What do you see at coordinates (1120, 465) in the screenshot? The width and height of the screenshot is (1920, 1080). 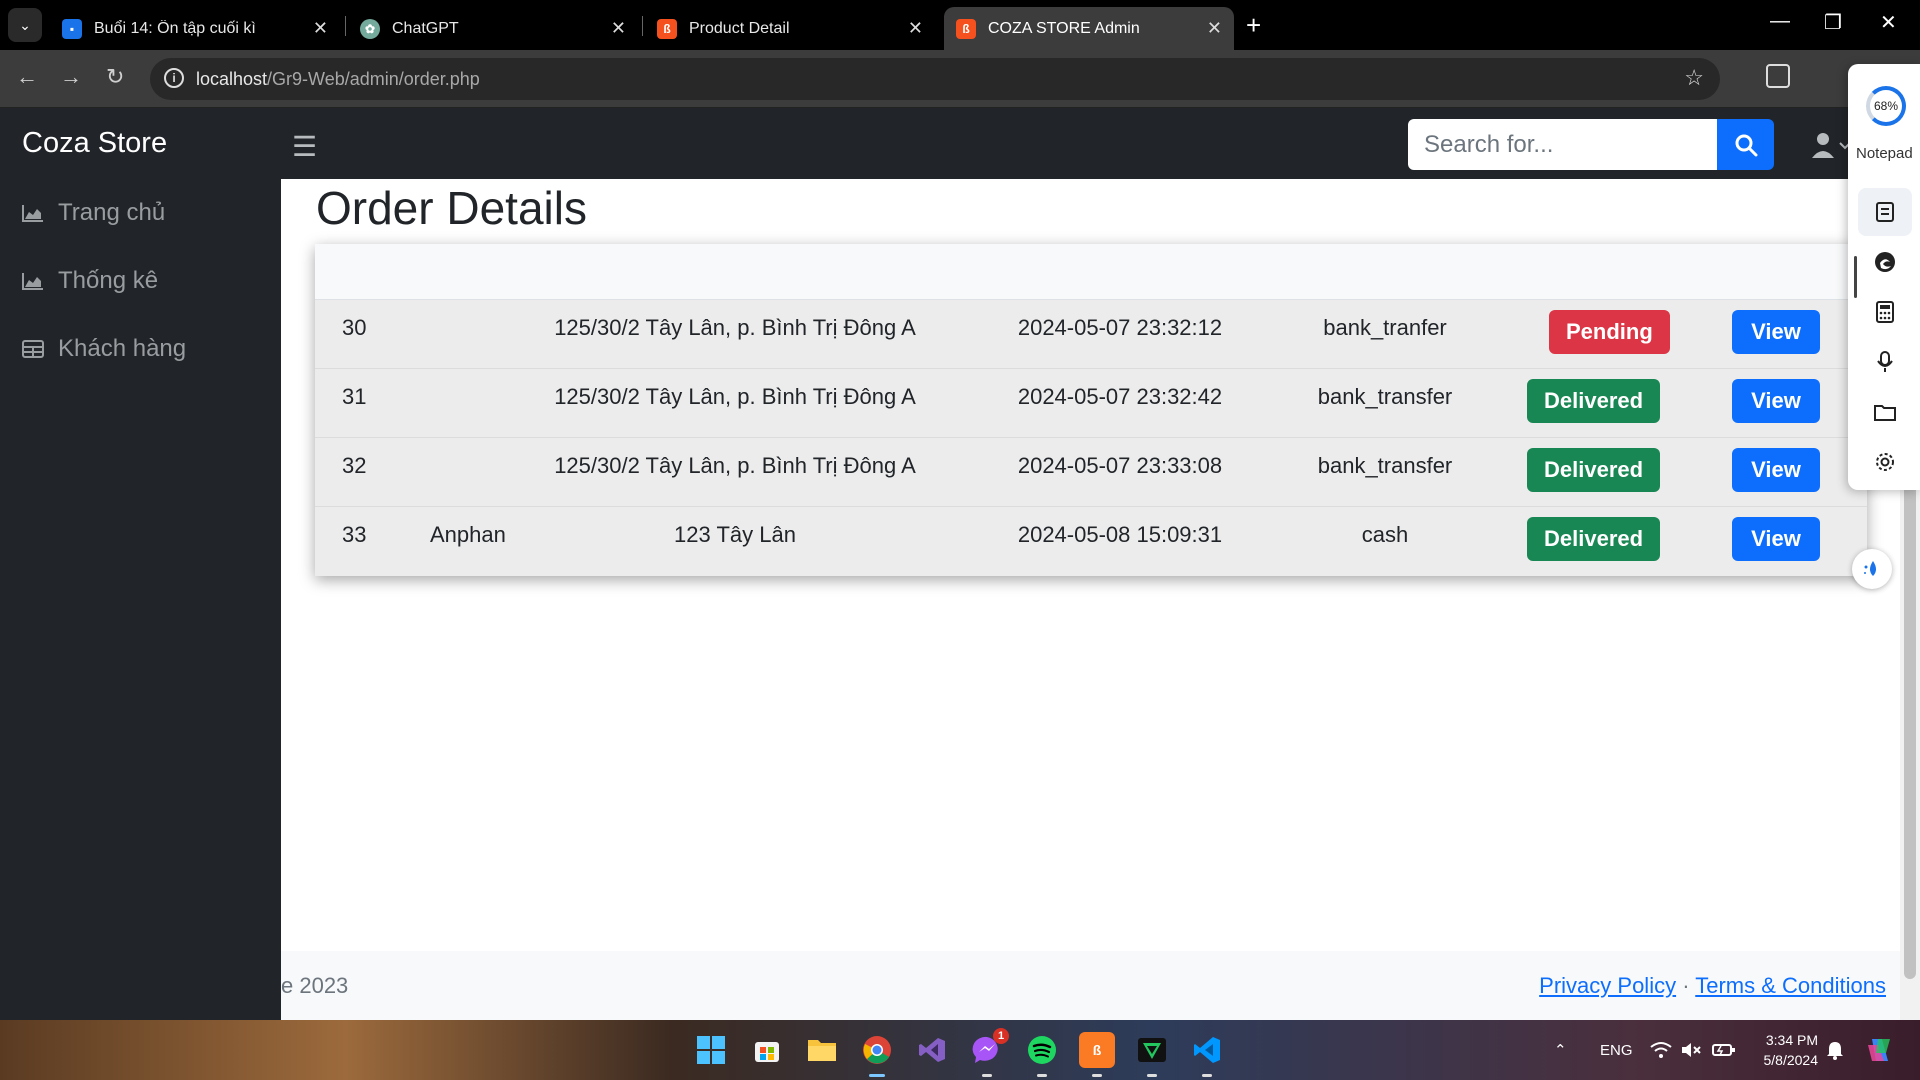 I see `order-date: 2024-05-07 23:33:08` at bounding box center [1120, 465].